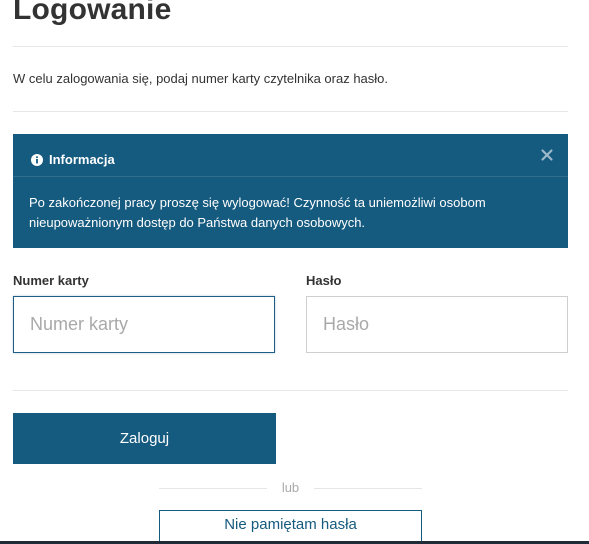  Describe the element at coordinates (144, 438) in the screenshot. I see `login-button: Zaloguj` at that location.